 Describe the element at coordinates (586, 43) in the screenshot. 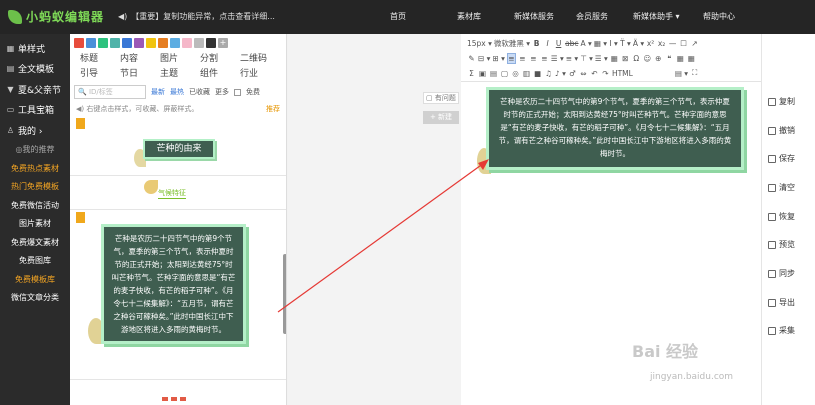

I see `font-color-button: A ▾` at that location.